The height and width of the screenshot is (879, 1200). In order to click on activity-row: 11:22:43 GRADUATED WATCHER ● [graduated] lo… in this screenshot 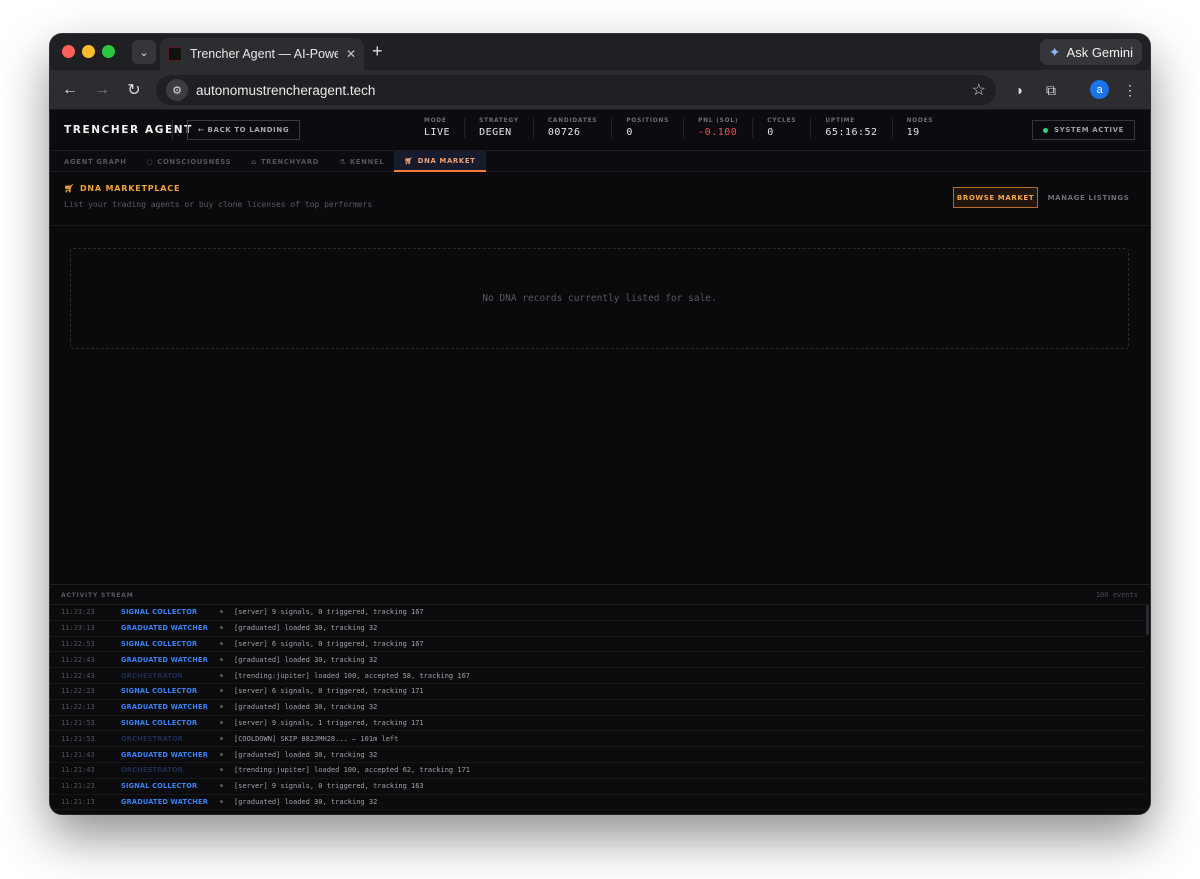, I will do `click(598, 660)`.